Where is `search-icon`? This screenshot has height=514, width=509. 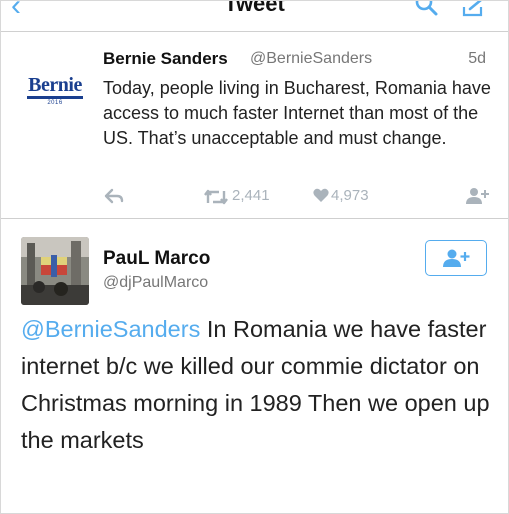
search-icon is located at coordinates (427, 12).